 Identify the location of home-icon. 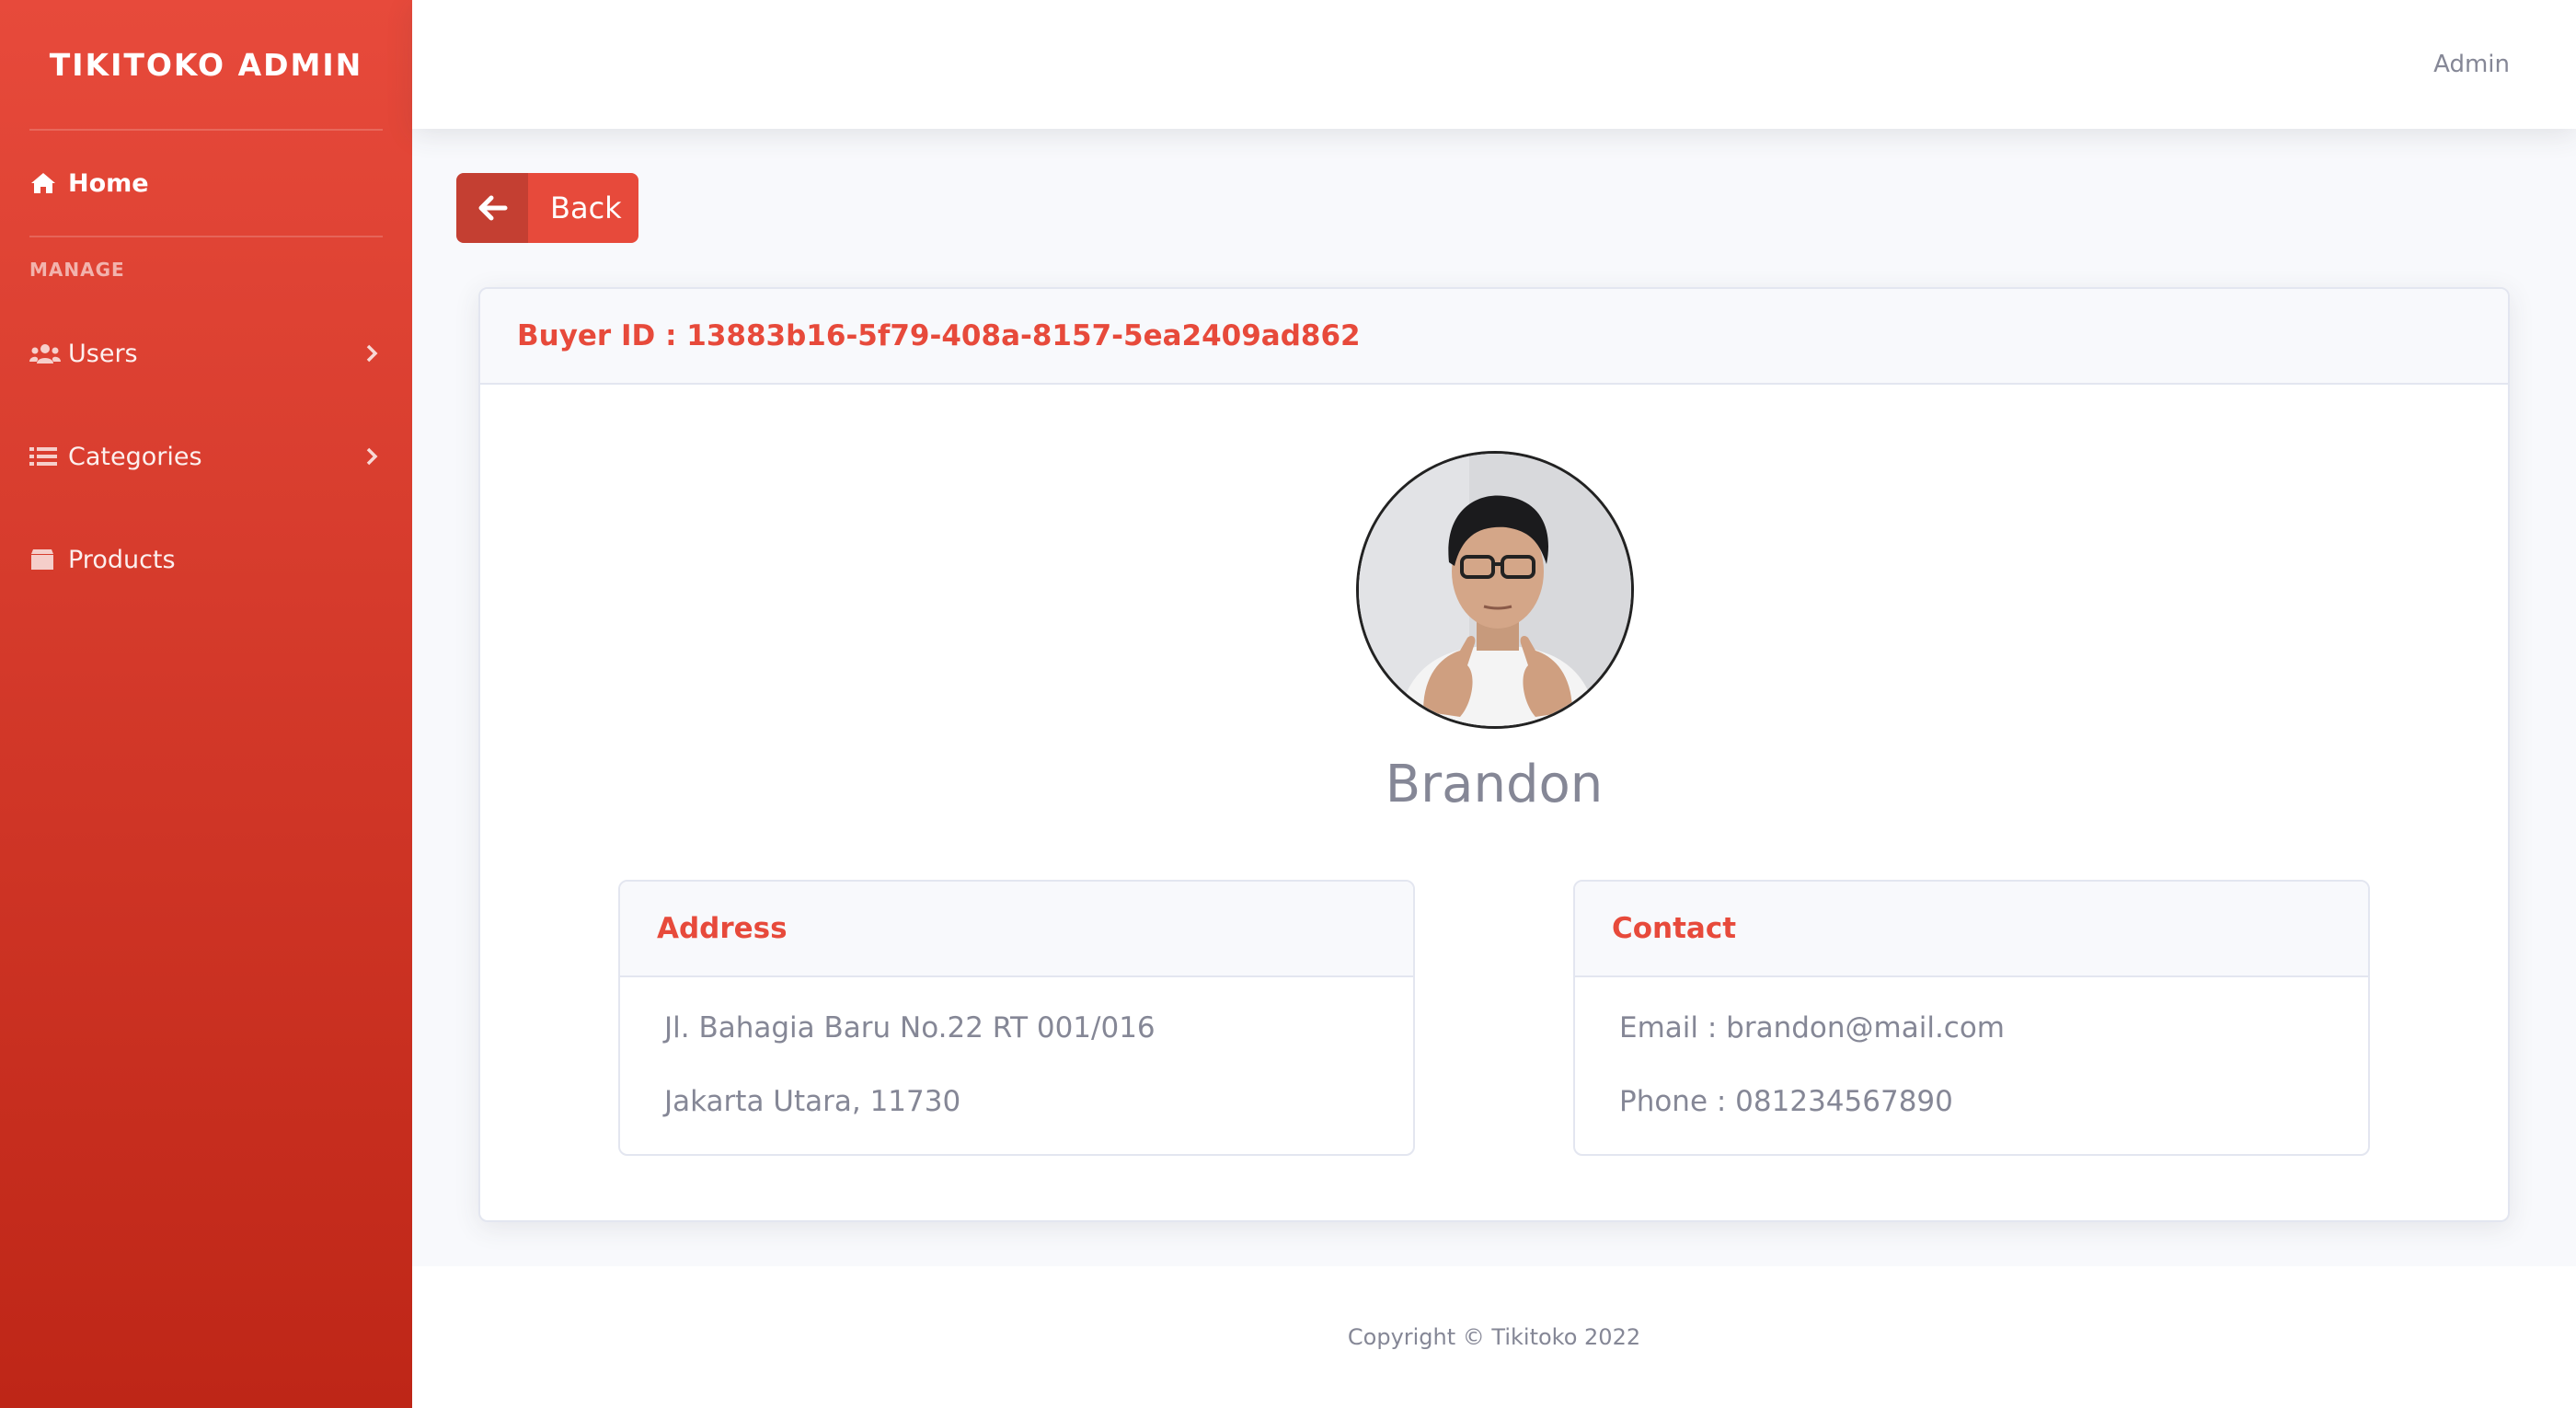
(45, 183).